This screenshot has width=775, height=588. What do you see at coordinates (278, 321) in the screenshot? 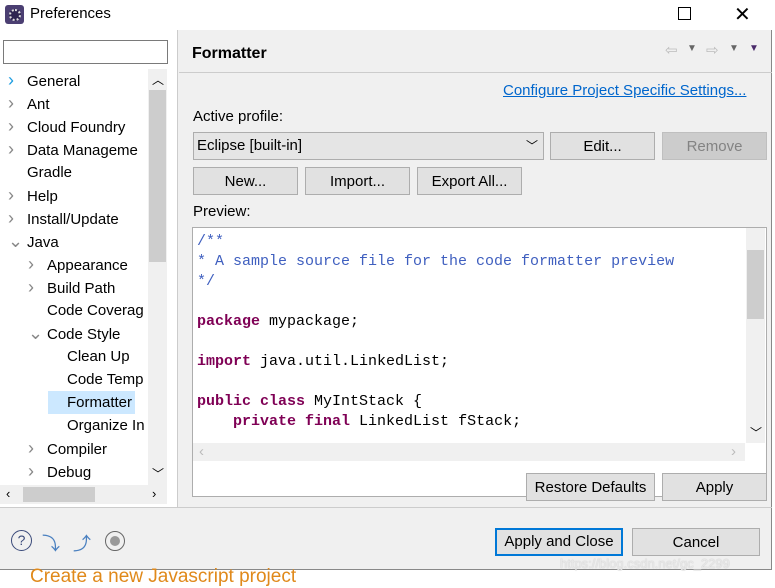
I see `code-line: package mypackage;` at bounding box center [278, 321].